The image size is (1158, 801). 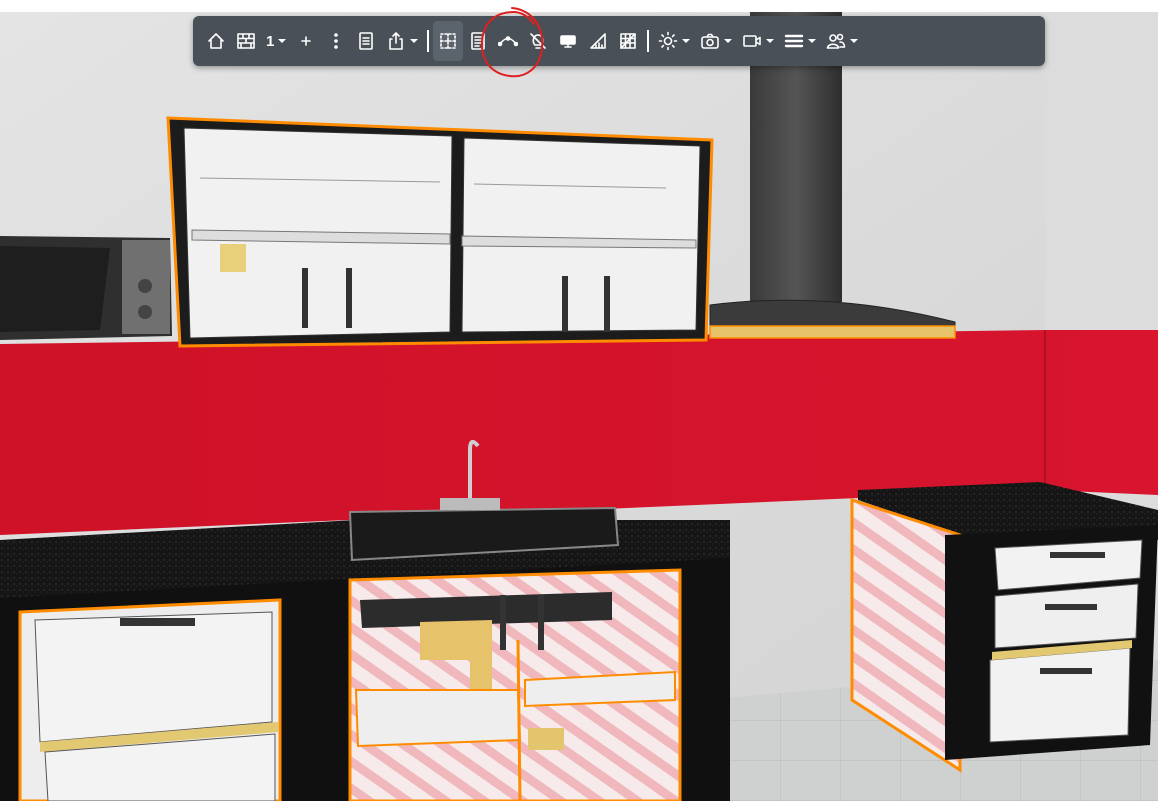 What do you see at coordinates (402, 41) in the screenshot?
I see `export-icon` at bounding box center [402, 41].